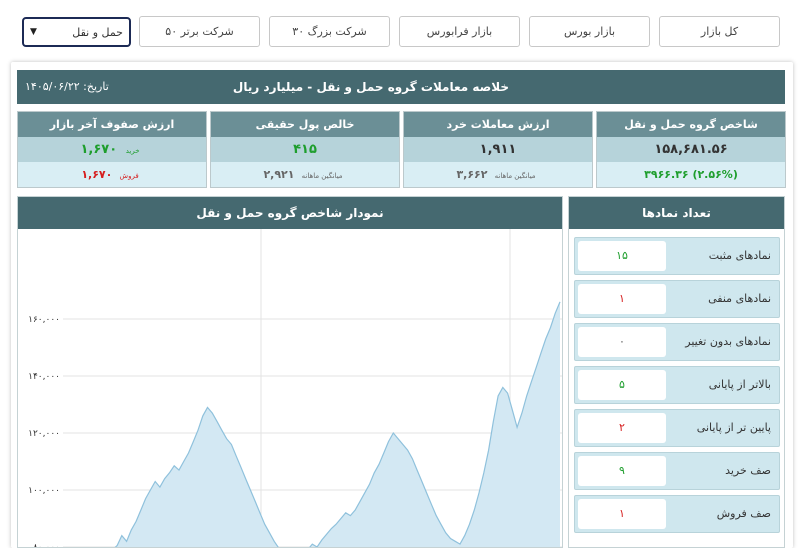 This screenshot has height=548, width=804. Describe the element at coordinates (44, 377) in the screenshot. I see `y-tick-label: ۱۴۰,۰۰۰` at that location.